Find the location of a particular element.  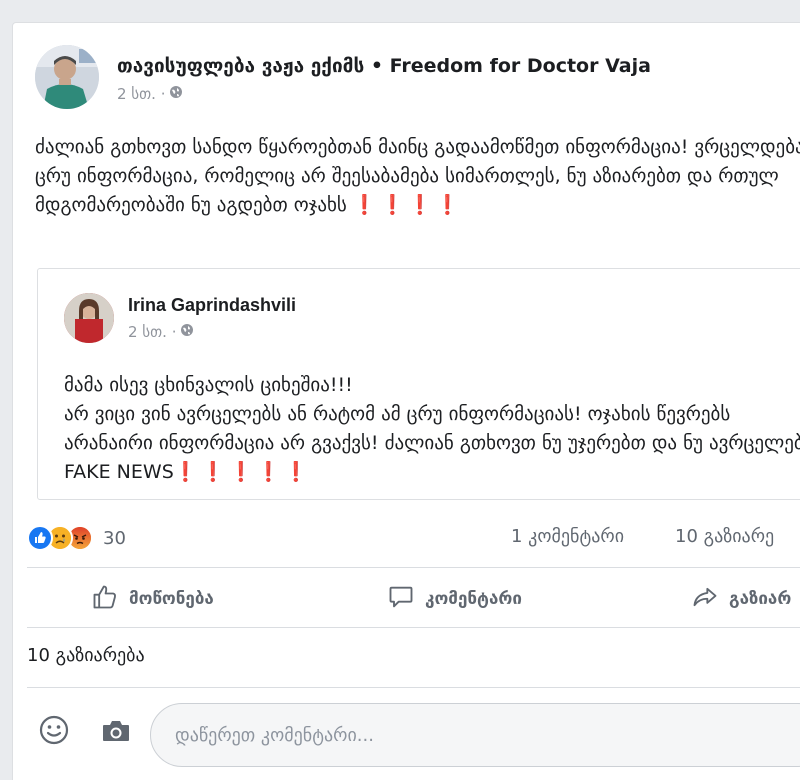

like-icon is located at coordinates (40, 538).